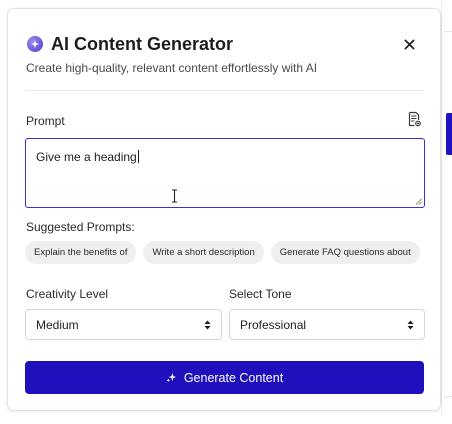  Describe the element at coordinates (81, 252) in the screenshot. I see `suggested-prompt-chip: Explain the benefits of` at that location.